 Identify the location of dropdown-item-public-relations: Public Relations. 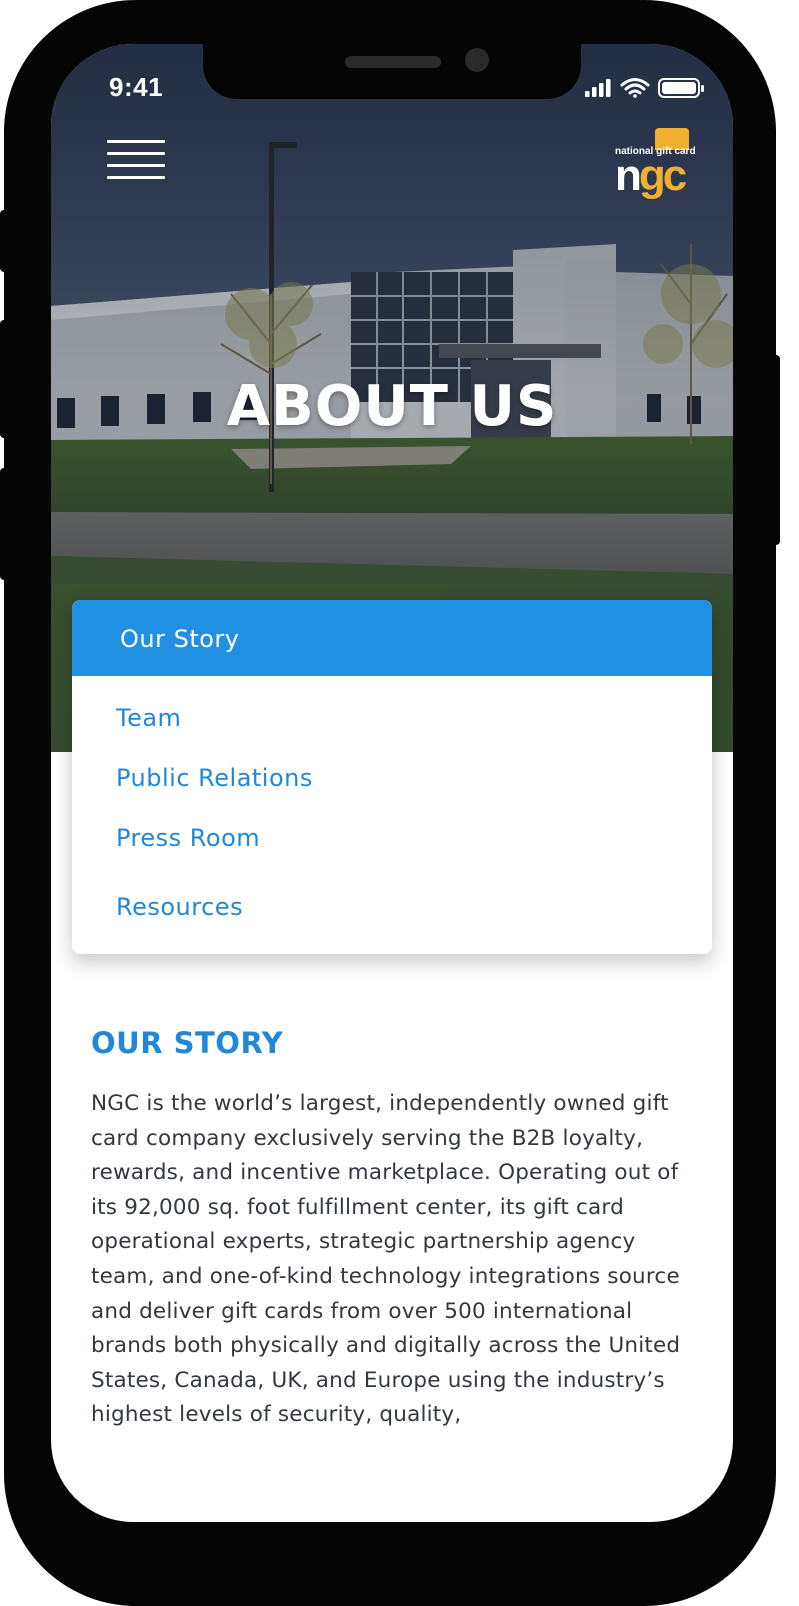
(392, 772).